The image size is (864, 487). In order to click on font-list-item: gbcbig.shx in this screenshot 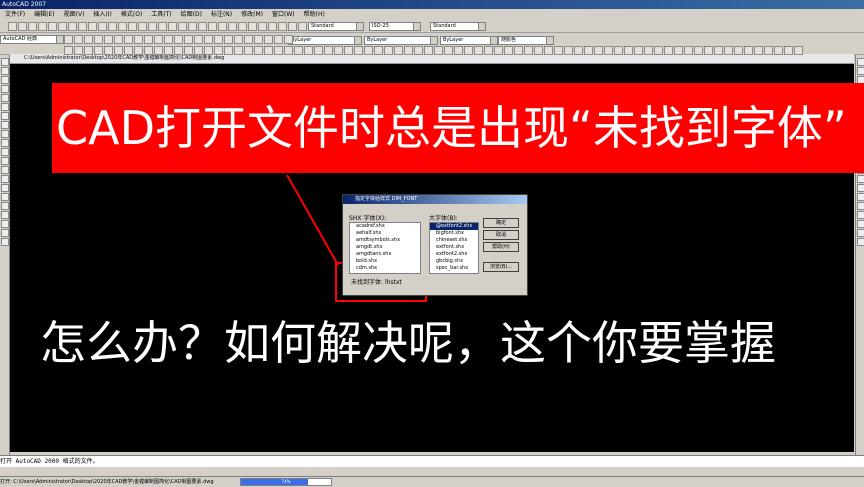, I will do `click(454, 261)`.